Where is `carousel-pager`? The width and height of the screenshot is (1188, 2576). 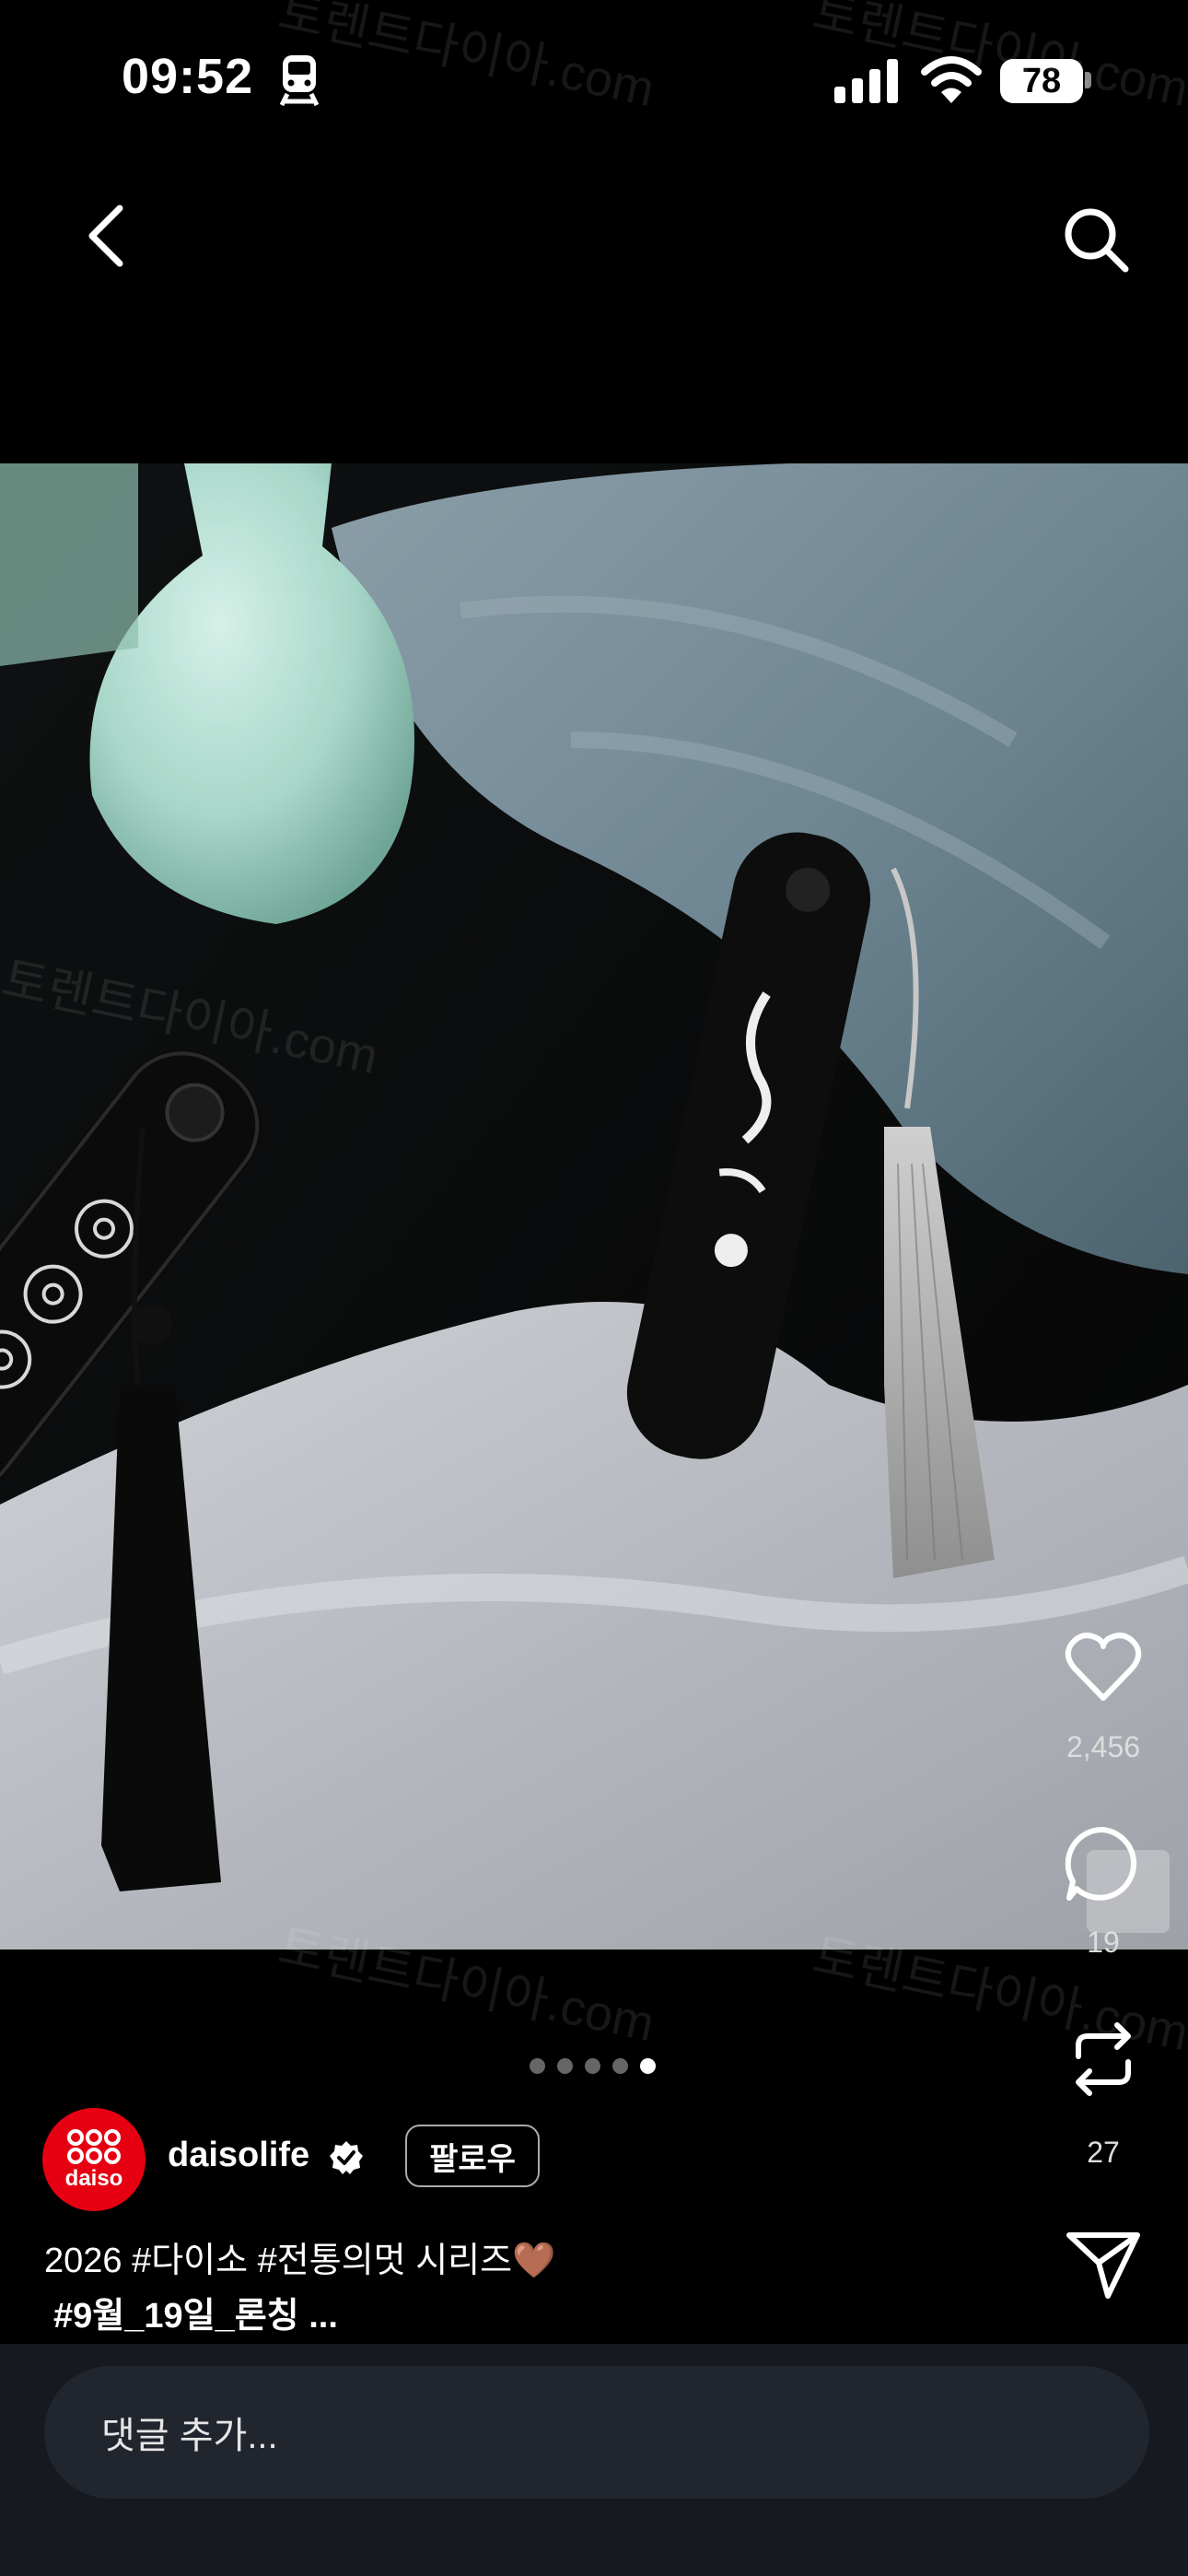
carousel-pager is located at coordinates (593, 2066).